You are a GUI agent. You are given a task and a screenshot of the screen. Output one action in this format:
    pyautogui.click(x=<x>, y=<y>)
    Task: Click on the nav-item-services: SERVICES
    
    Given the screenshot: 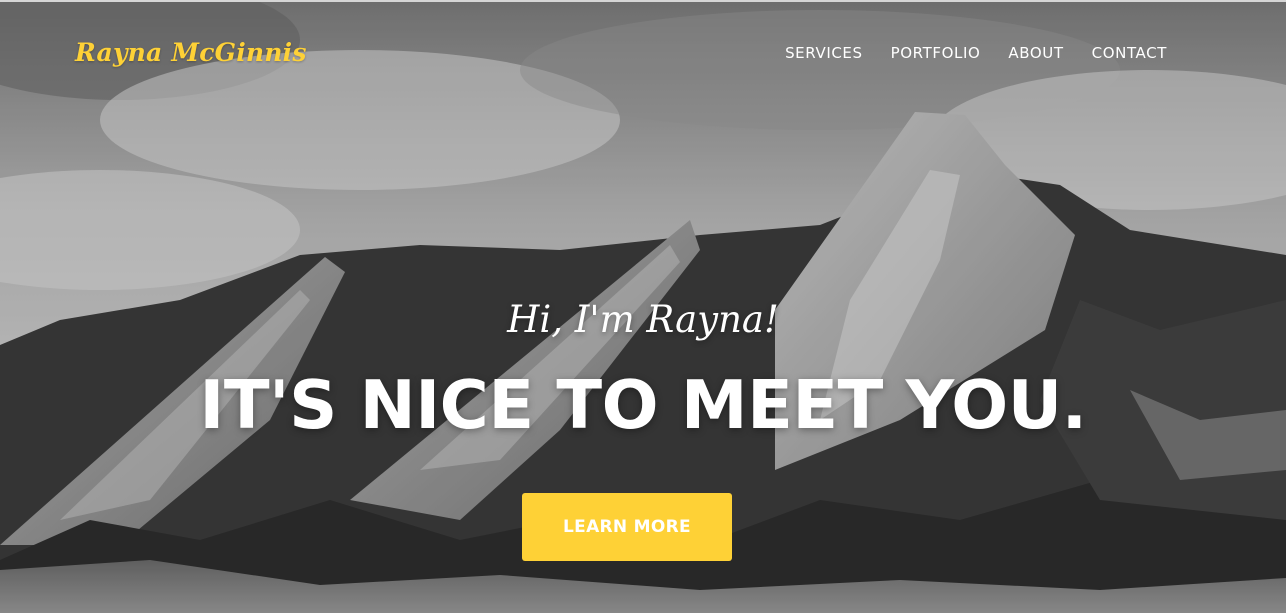 What is the action you would take?
    pyautogui.click(x=824, y=53)
    